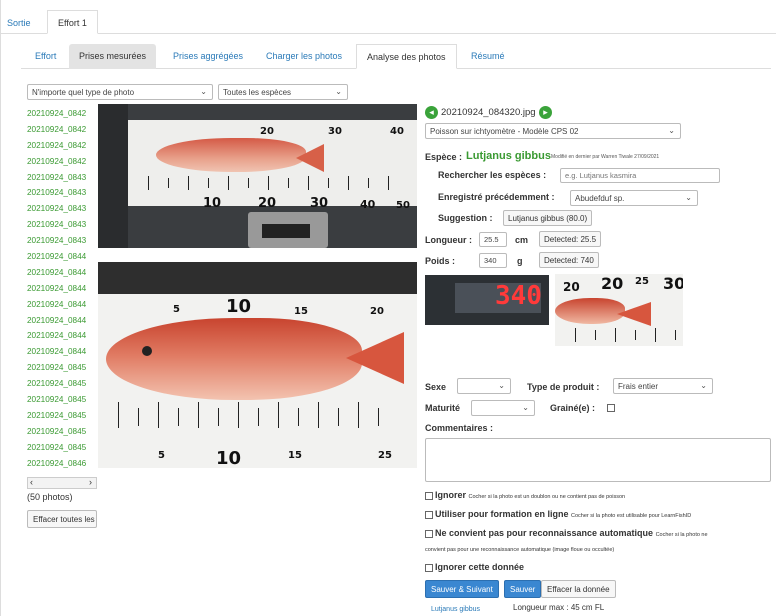 The width and height of the screenshot is (776, 616). What do you see at coordinates (553, 131) in the screenshot?
I see `photo-type-select: Poisson sur ichtyomètre - Modèle CPS 02 ⌄` at bounding box center [553, 131].